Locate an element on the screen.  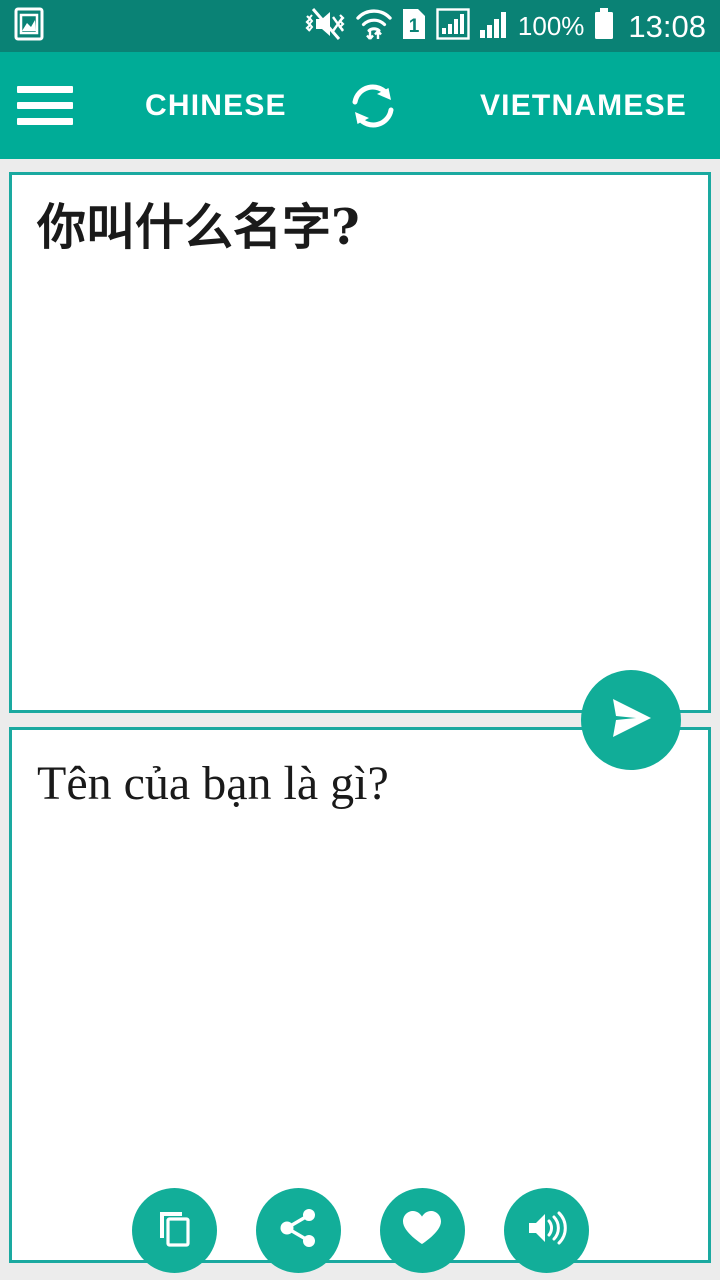
speaker-icon is located at coordinates (546, 1230).